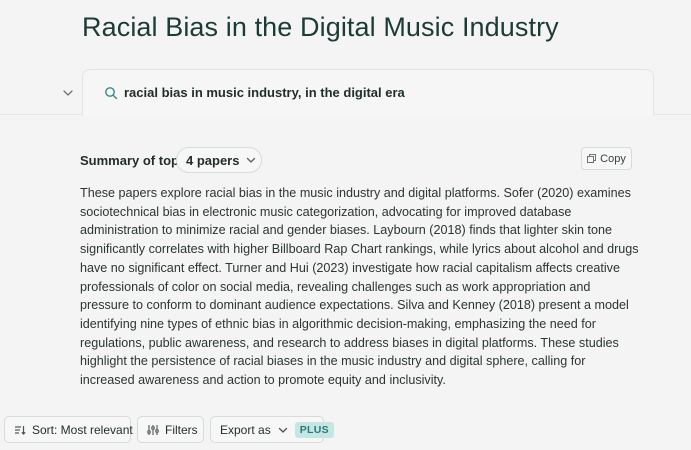 Image resolution: width=691 pixels, height=450 pixels. I want to click on export-label: Export as, so click(245, 429).